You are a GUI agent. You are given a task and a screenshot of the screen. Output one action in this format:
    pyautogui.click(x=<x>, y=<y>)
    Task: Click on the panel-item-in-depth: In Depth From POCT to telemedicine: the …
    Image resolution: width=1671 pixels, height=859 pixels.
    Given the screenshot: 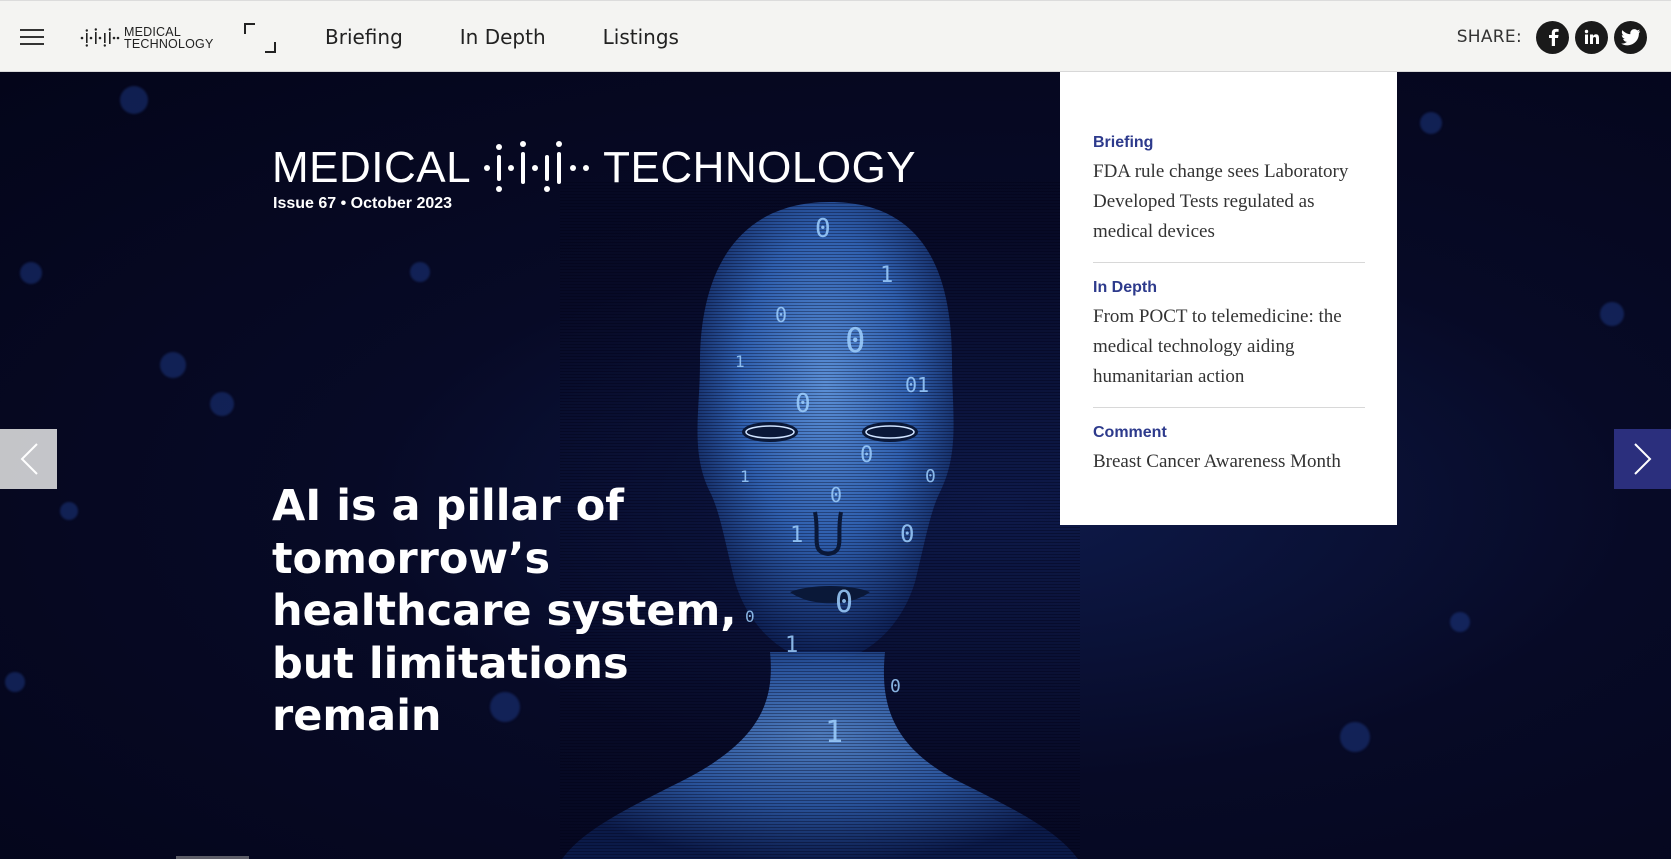 What is the action you would take?
    pyautogui.click(x=1229, y=335)
    